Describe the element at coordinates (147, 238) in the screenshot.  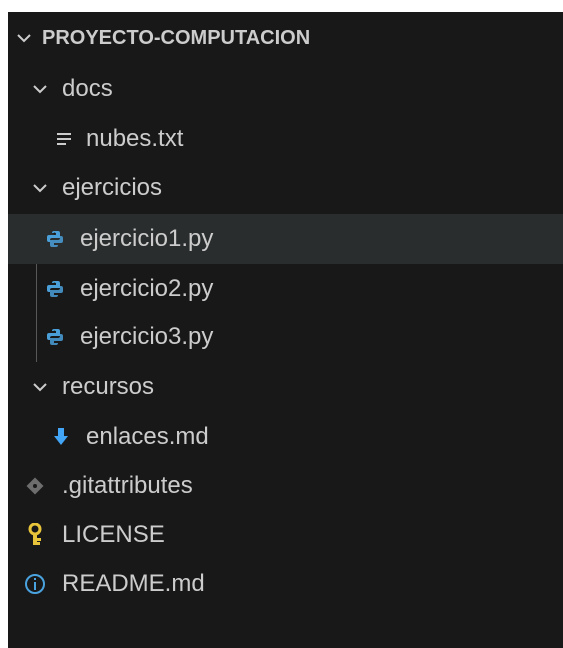
I see `file-label: ejercicio1.py` at that location.